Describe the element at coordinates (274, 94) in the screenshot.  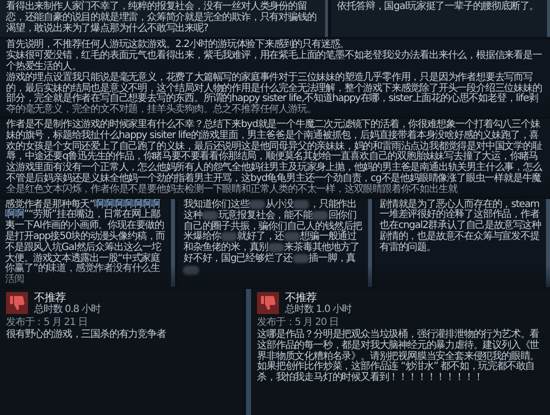
I see `review-text: 游戏的埋点设置我只能说是毫无意义，花费了大篇幅写的家庭事件对于三位妹妹的塑造几乎零作用，只是因为作者想要去写而写的，最后实妹的结局也是意义不明，这个结局对人物的作用是什么完全无法理解，整个游戏下来感觉除了开头一段介绍三位妹妹的部分，完全就是作者在写自己想要去写的东西。所谓的happy sister life,不知道happy在哪，sister上面花的心思不如老登，life剥夺的毫无意义，完全的文不对题，挂羊头卖狗肉。总之不推荐任何人游玩。` at that location.